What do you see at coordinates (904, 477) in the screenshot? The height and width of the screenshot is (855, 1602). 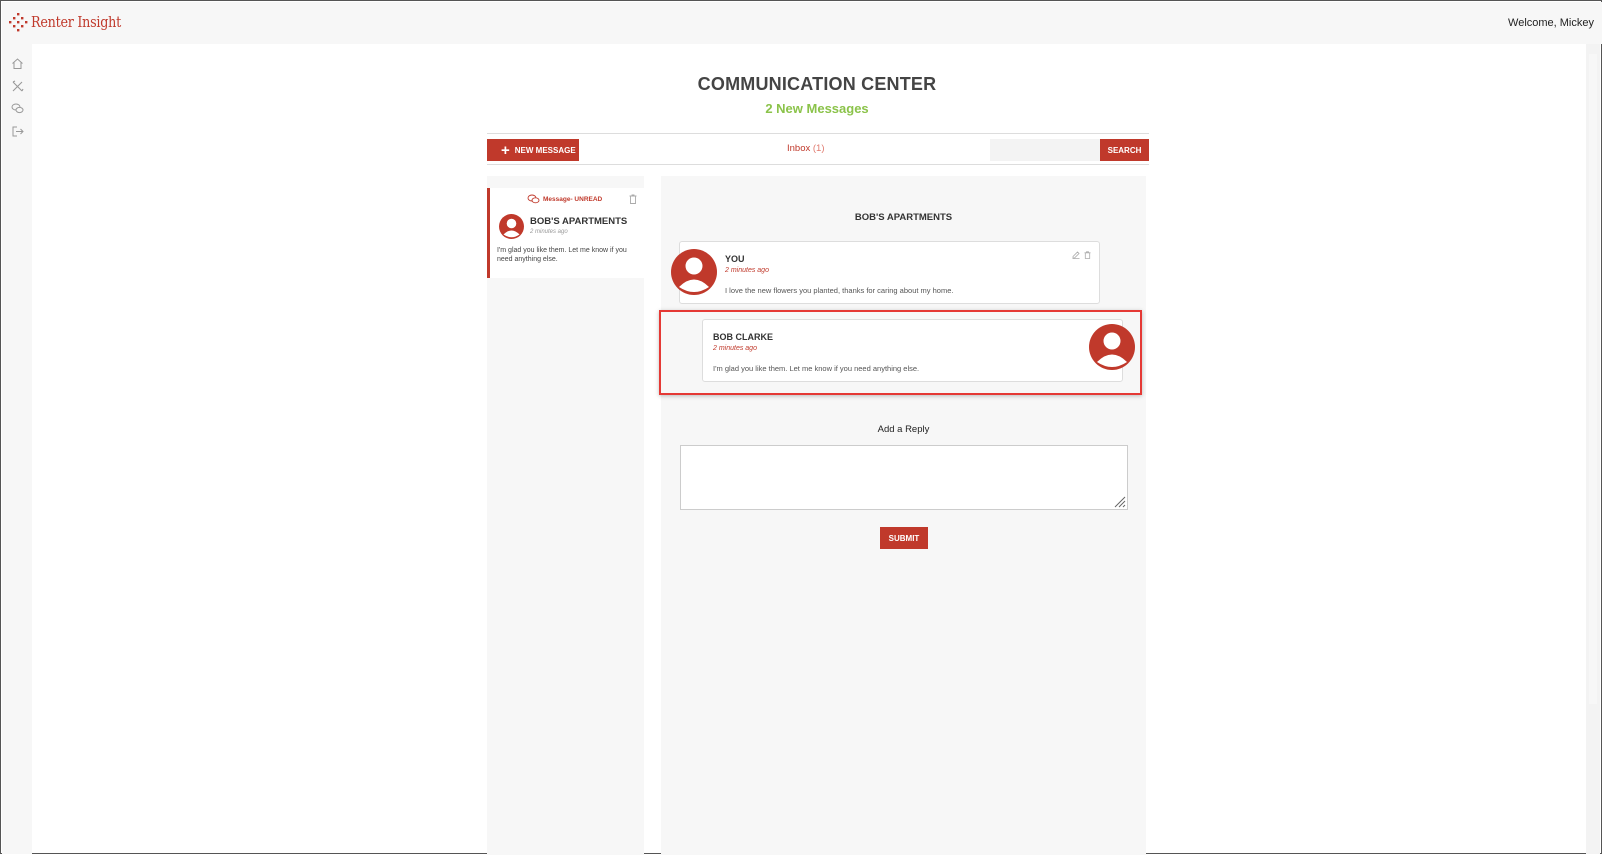 I see `reply-textarea` at bounding box center [904, 477].